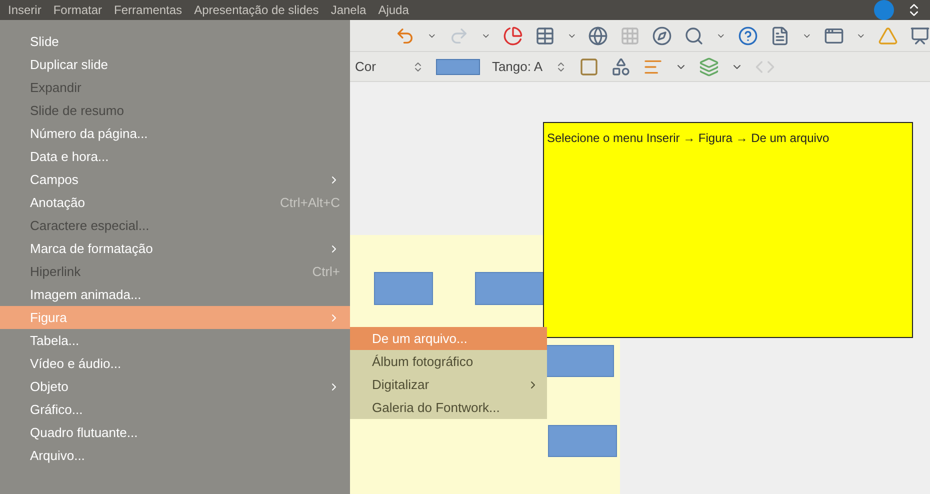 The image size is (930, 494). What do you see at coordinates (448, 384) in the screenshot?
I see `menu-entry: Digitalizar` at bounding box center [448, 384].